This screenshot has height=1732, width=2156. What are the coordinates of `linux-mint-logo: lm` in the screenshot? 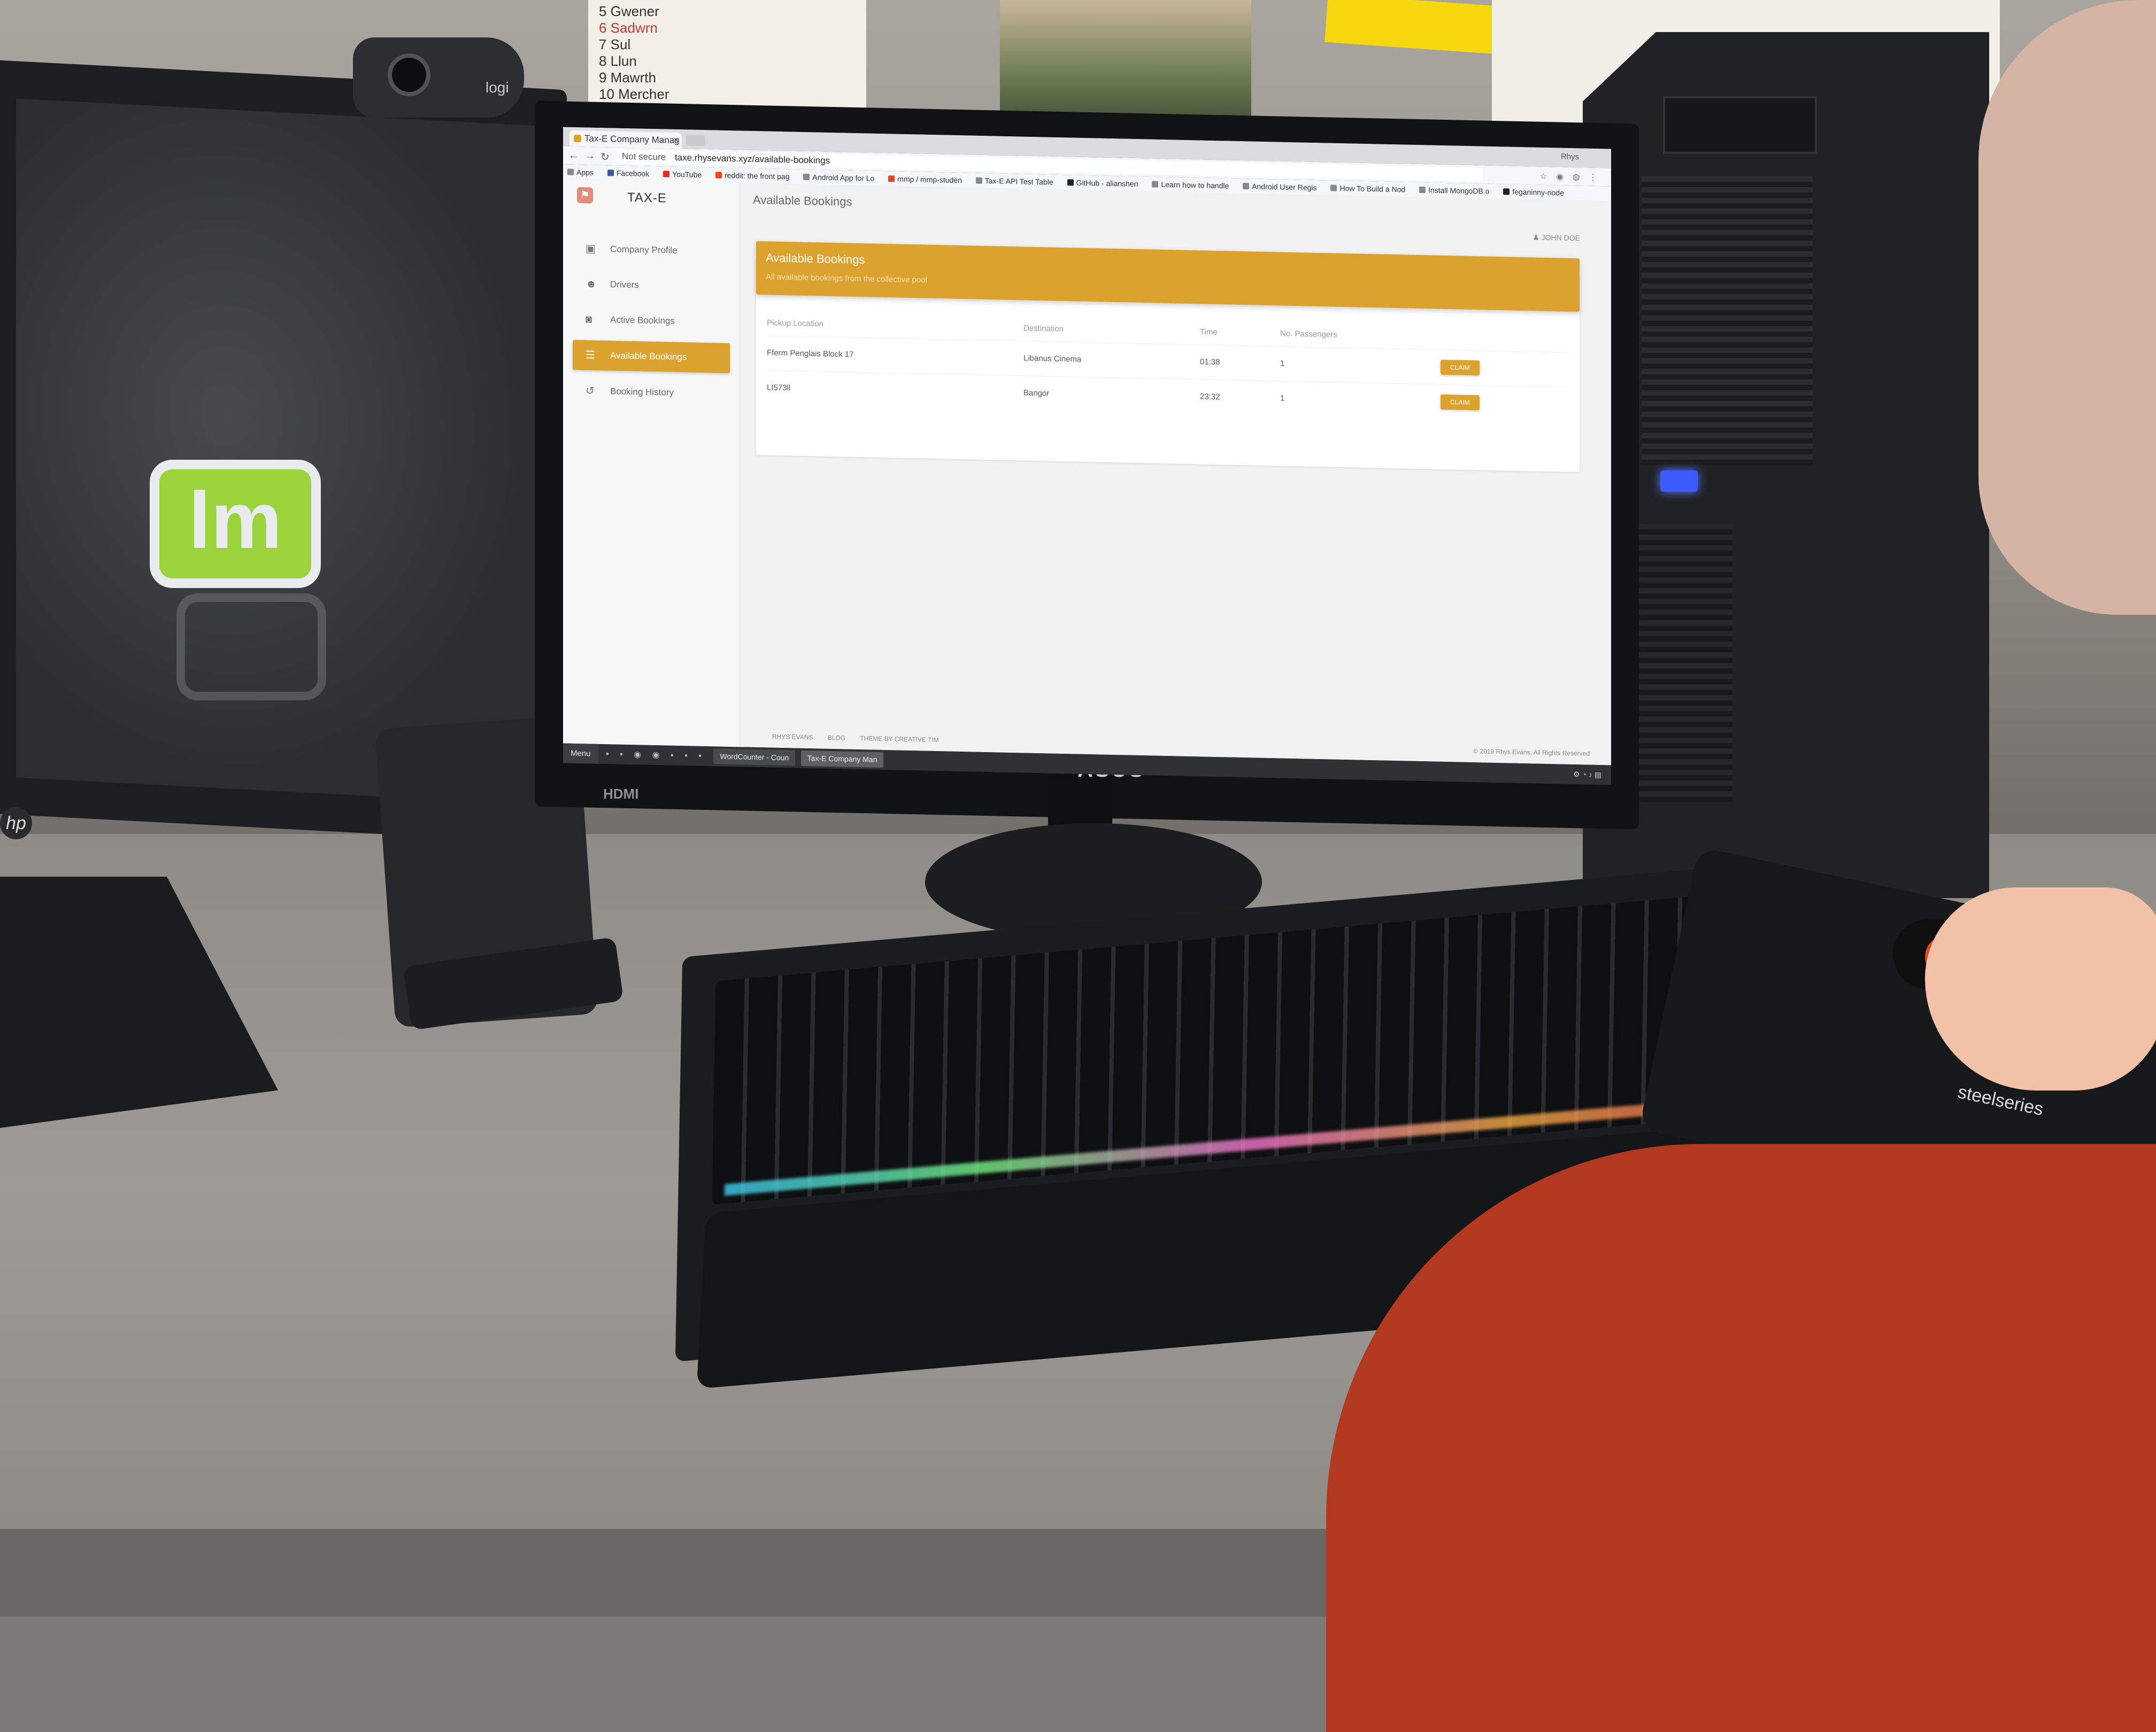 It's located at (235, 524).